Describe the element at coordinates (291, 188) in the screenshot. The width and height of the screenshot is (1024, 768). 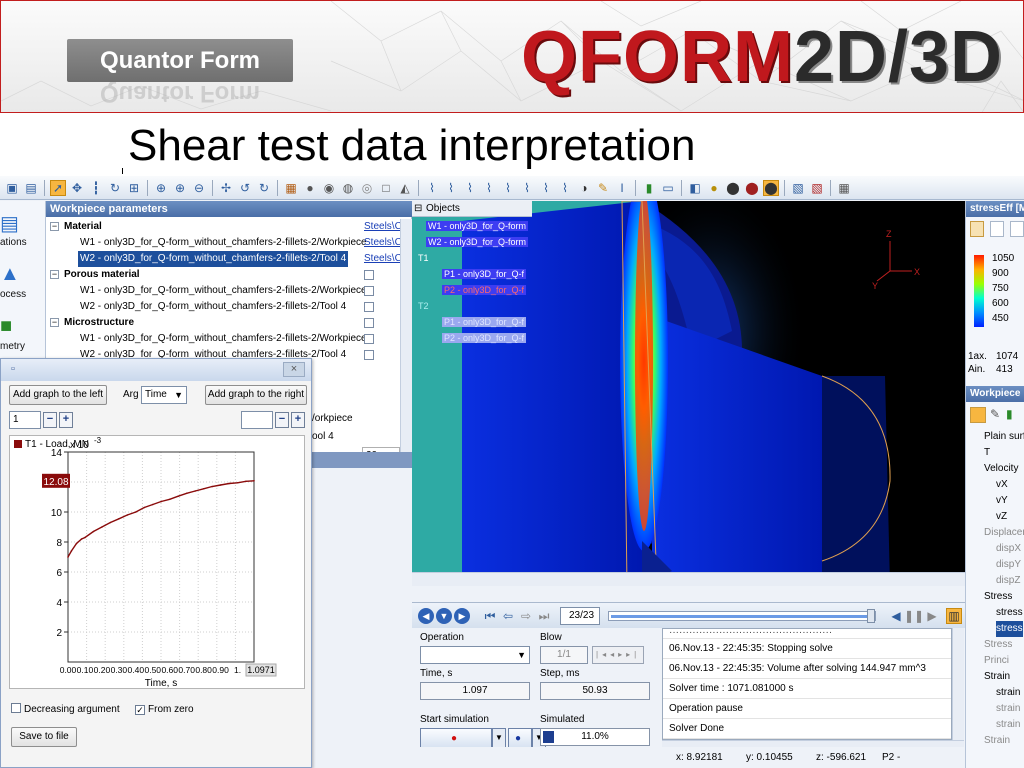
I see `mesh-icon: ▦` at that location.